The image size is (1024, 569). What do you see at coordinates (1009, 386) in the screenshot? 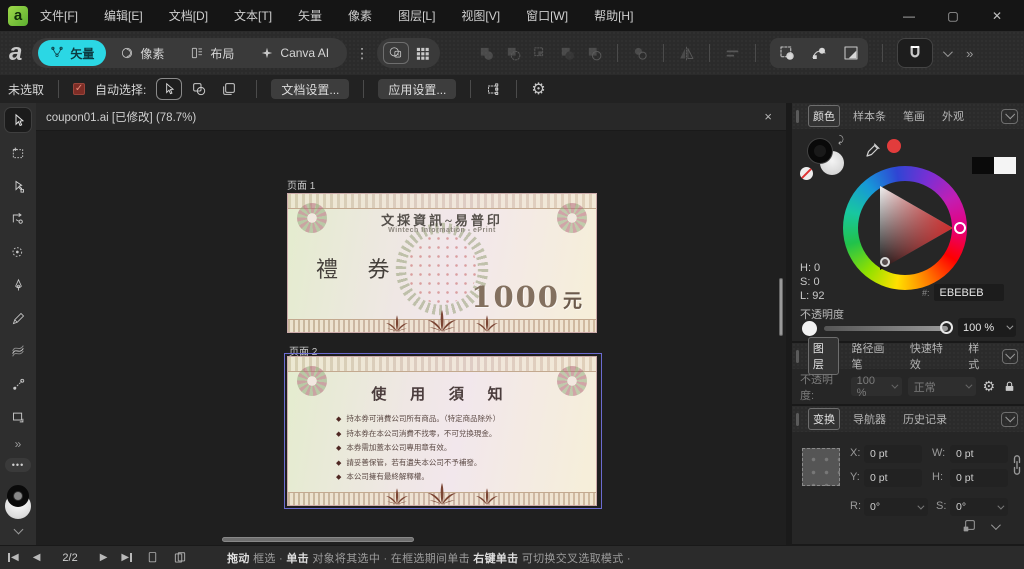
I see `lock-icon` at bounding box center [1009, 386].